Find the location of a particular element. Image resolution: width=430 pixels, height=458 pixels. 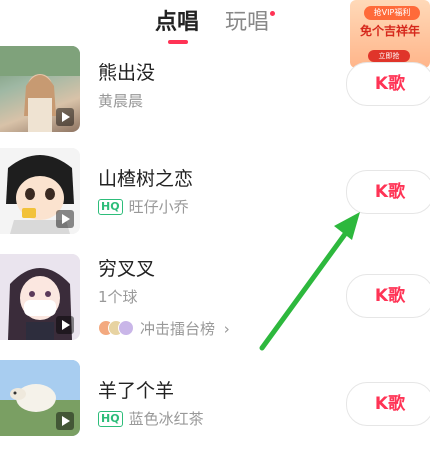

tab-active-indicator is located at coordinates (178, 42).